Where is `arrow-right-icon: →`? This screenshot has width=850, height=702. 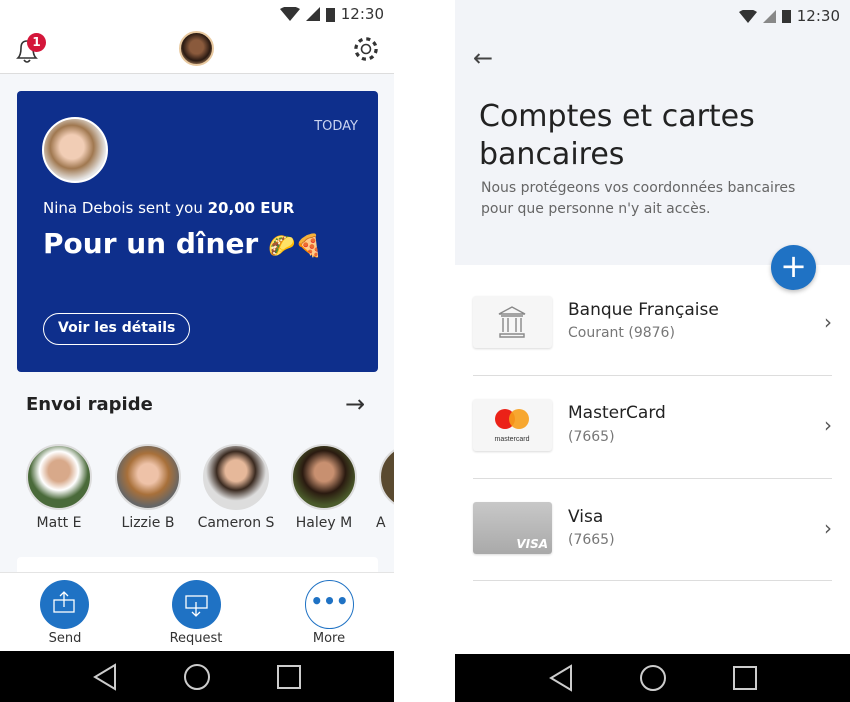 arrow-right-icon: → is located at coordinates (355, 404).